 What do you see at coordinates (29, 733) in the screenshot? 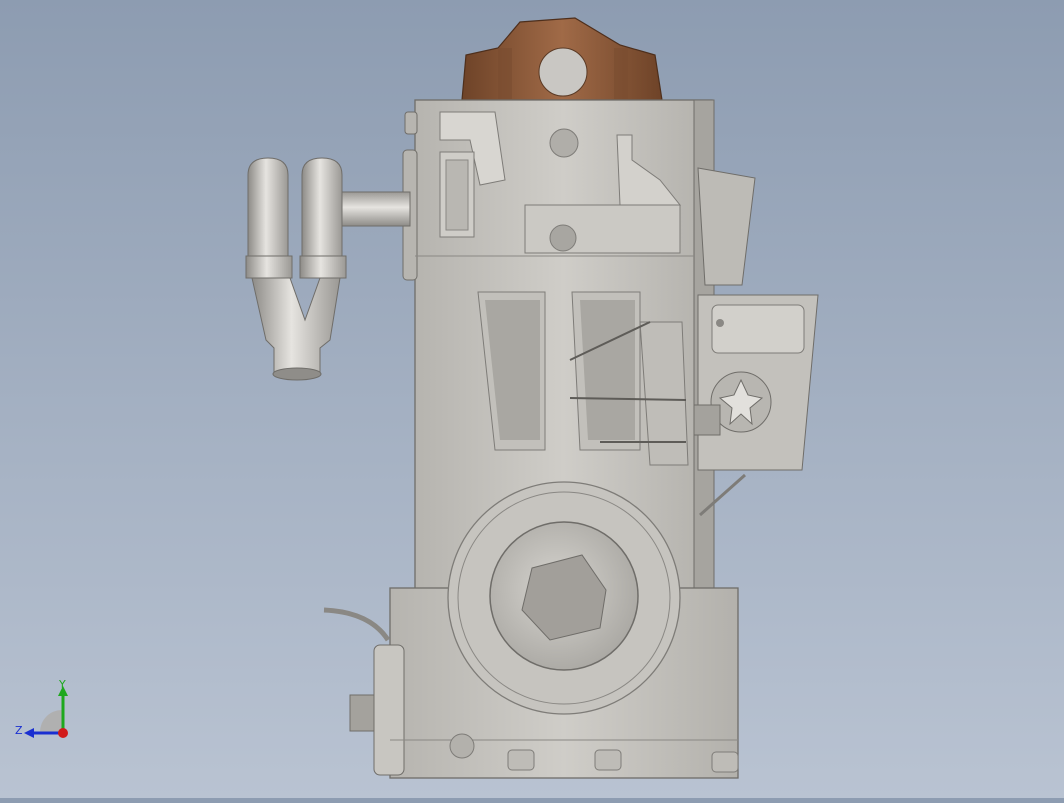
I see `z-axis-head` at bounding box center [29, 733].